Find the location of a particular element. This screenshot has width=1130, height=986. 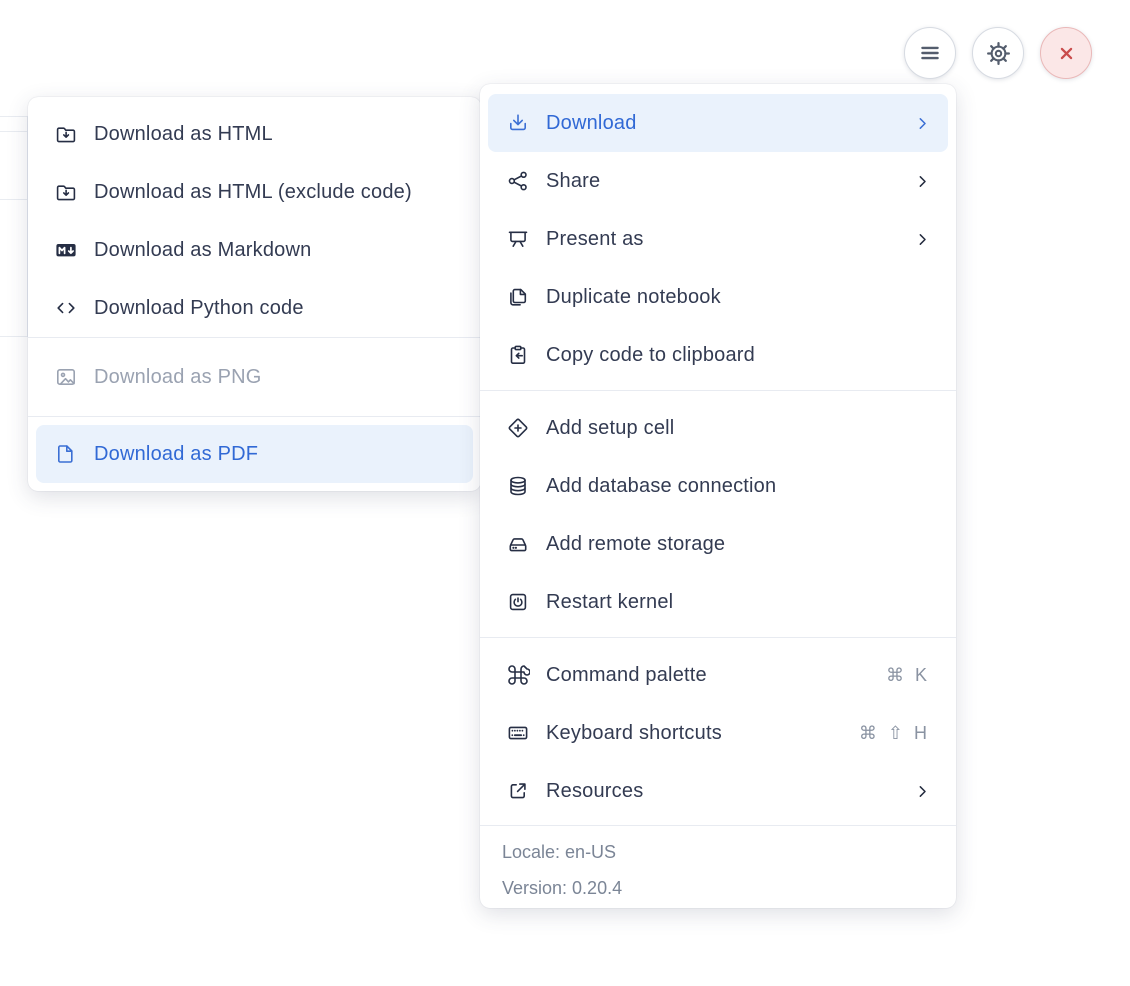

menu-item-keyboard-shortcuts: Keyboard shortcuts ⌘ ⇧ H is located at coordinates (718, 733).